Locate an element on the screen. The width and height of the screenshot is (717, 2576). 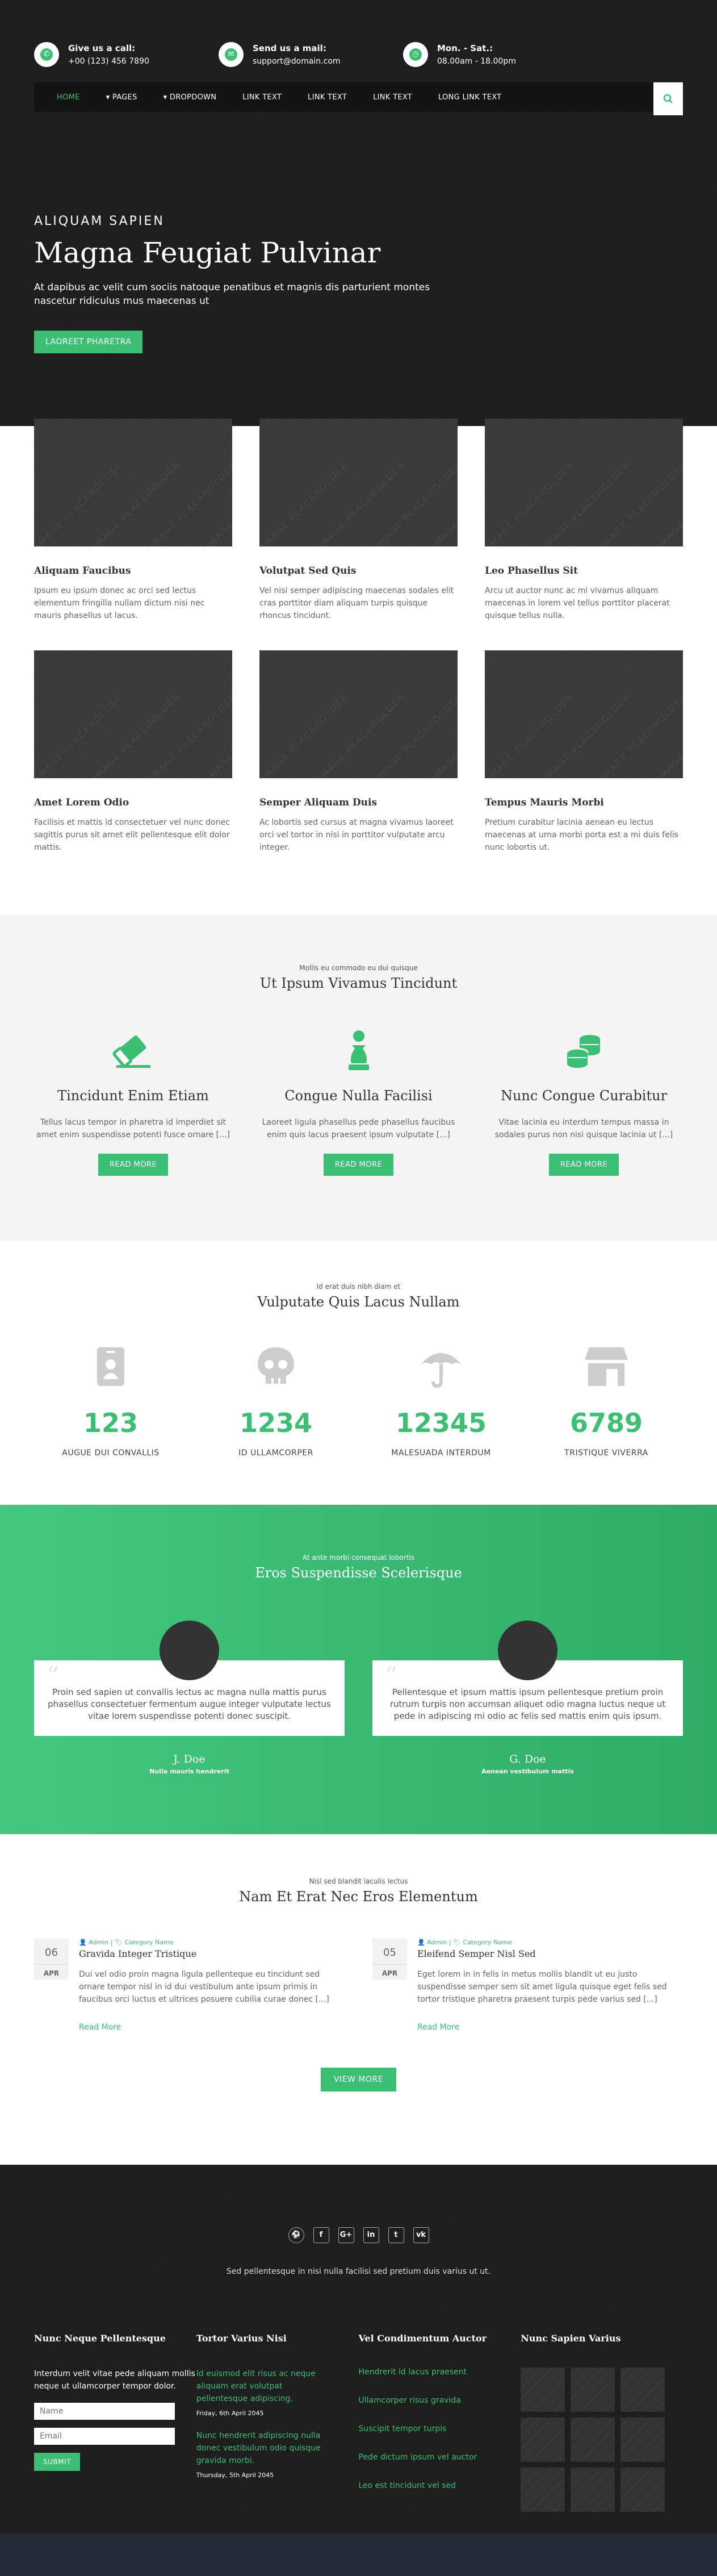
social-links: ⚽ f G+ in t vk is located at coordinates (358, 2235).